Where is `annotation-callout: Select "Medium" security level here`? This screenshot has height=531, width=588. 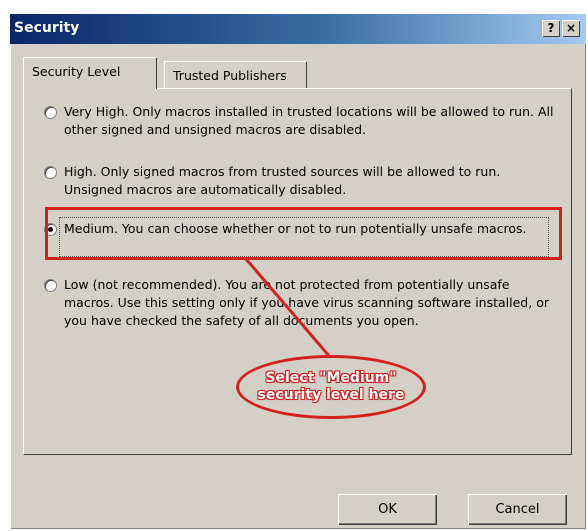
annotation-callout: Select "Medium" security level here is located at coordinates (331, 387).